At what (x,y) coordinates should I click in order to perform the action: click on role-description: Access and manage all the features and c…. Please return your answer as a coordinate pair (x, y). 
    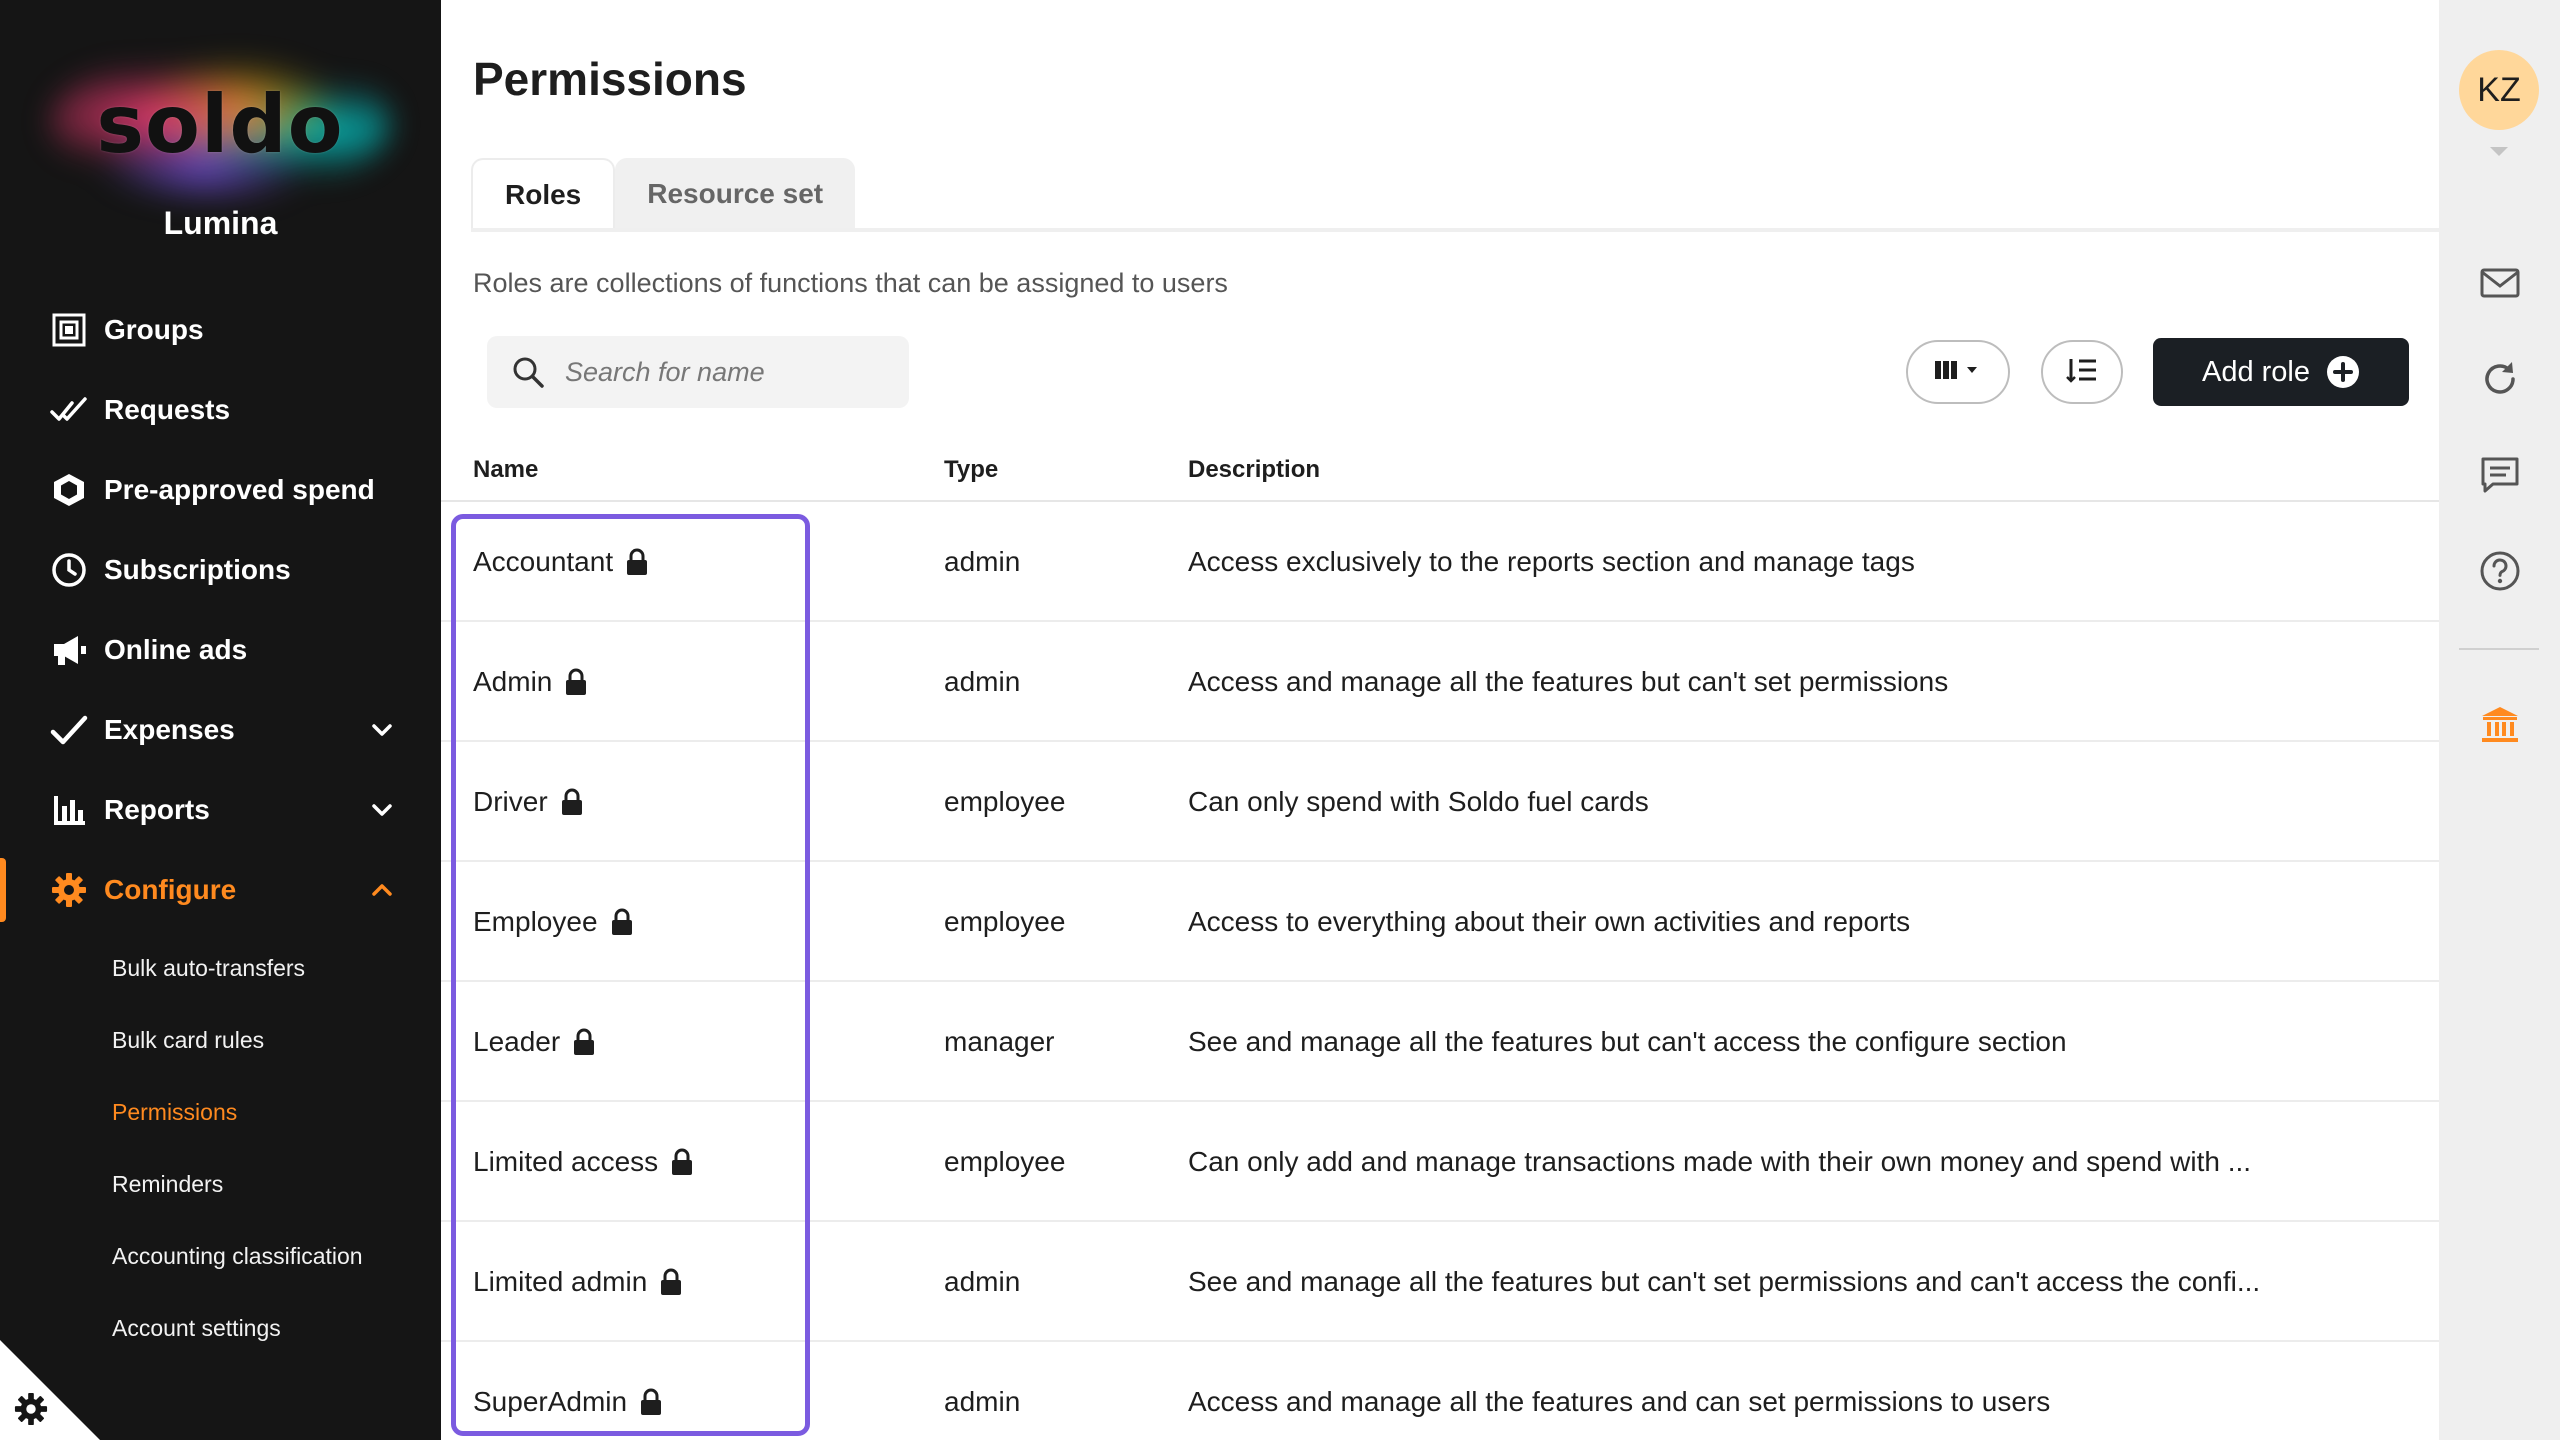
    Looking at the image, I should click on (1619, 1401).